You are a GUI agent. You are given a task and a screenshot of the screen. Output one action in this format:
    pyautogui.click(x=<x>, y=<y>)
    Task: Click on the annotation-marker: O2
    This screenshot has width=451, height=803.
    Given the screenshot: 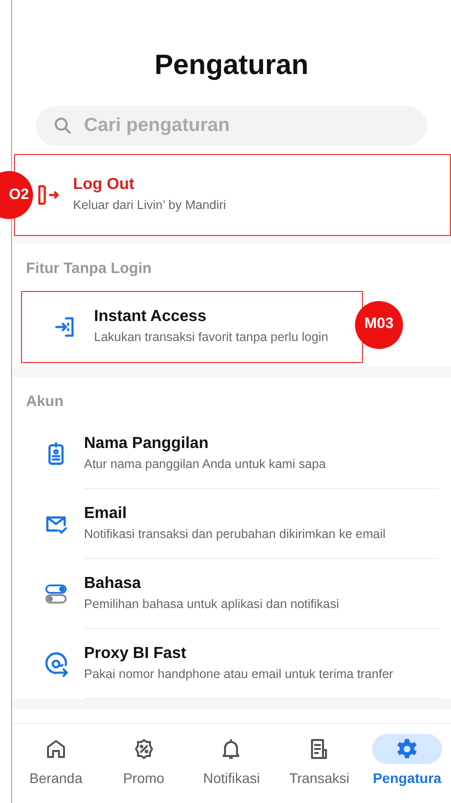 What is the action you would take?
    pyautogui.click(x=16, y=195)
    